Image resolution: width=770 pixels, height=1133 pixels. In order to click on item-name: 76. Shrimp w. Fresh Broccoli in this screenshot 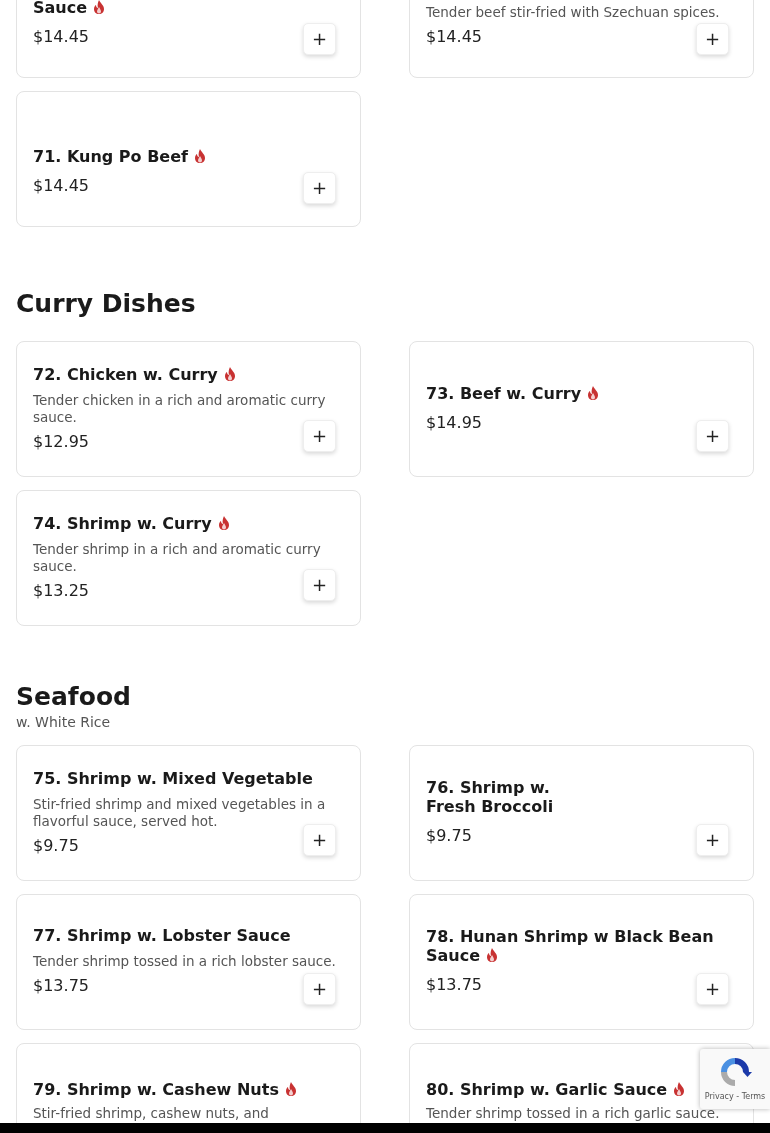, I will do `click(490, 797)`.